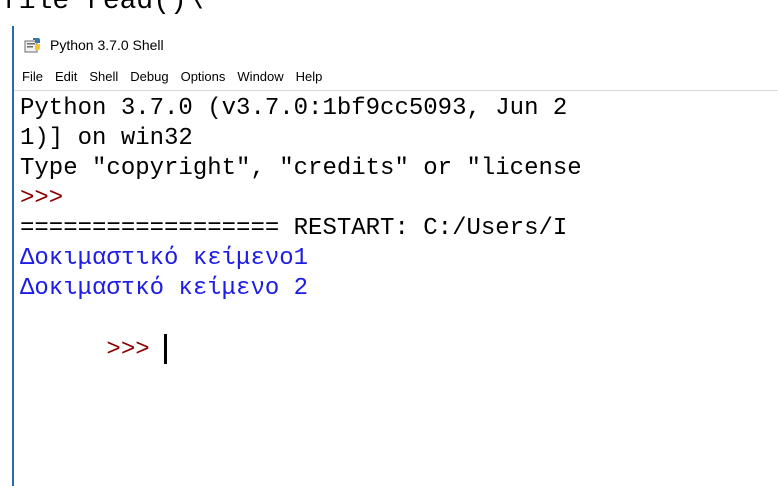 This screenshot has width=778, height=486. I want to click on shell-output-line: Δοκιμαστικό κείμενο1, so click(164, 258).